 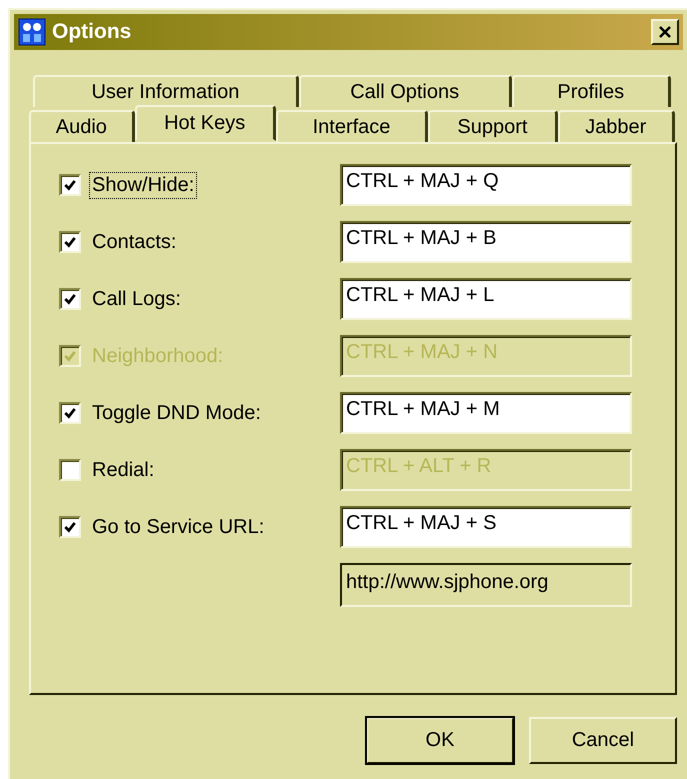 What do you see at coordinates (166, 91) in the screenshot?
I see `tab: User Information` at bounding box center [166, 91].